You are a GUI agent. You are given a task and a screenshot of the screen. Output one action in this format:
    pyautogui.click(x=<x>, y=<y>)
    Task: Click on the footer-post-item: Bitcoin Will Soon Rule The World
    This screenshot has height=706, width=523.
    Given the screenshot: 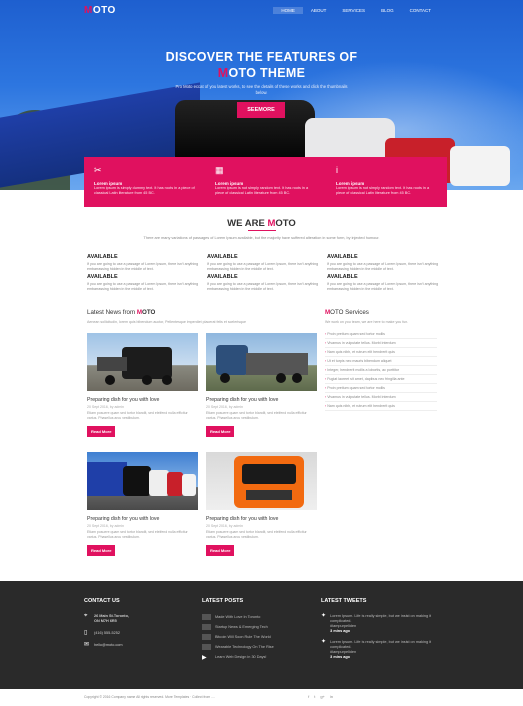 What is the action you would take?
    pyautogui.click(x=257, y=637)
    